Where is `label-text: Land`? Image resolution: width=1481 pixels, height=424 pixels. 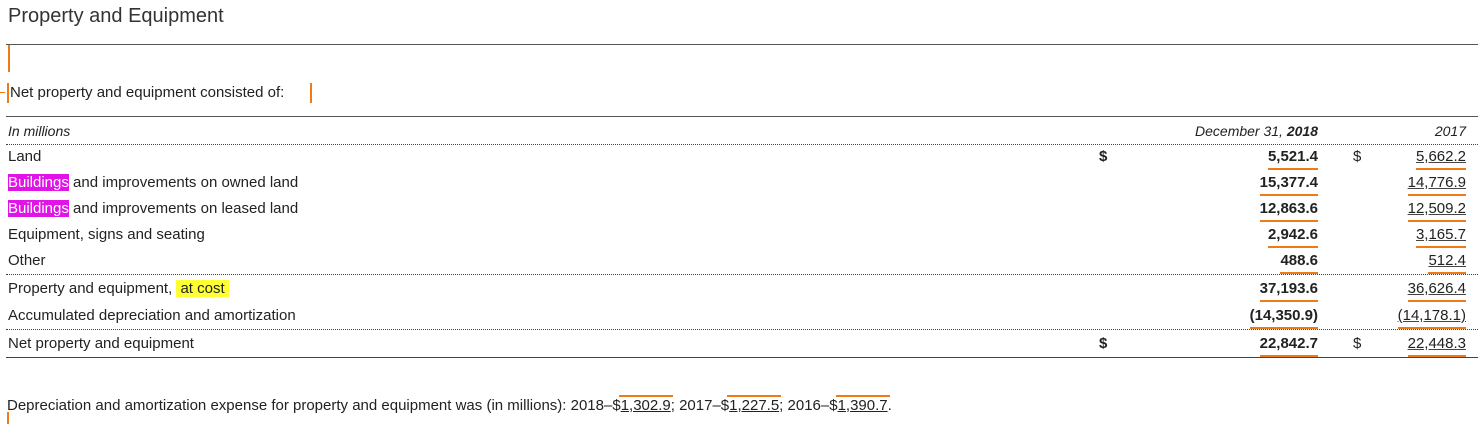 label-text: Land is located at coordinates (25, 156).